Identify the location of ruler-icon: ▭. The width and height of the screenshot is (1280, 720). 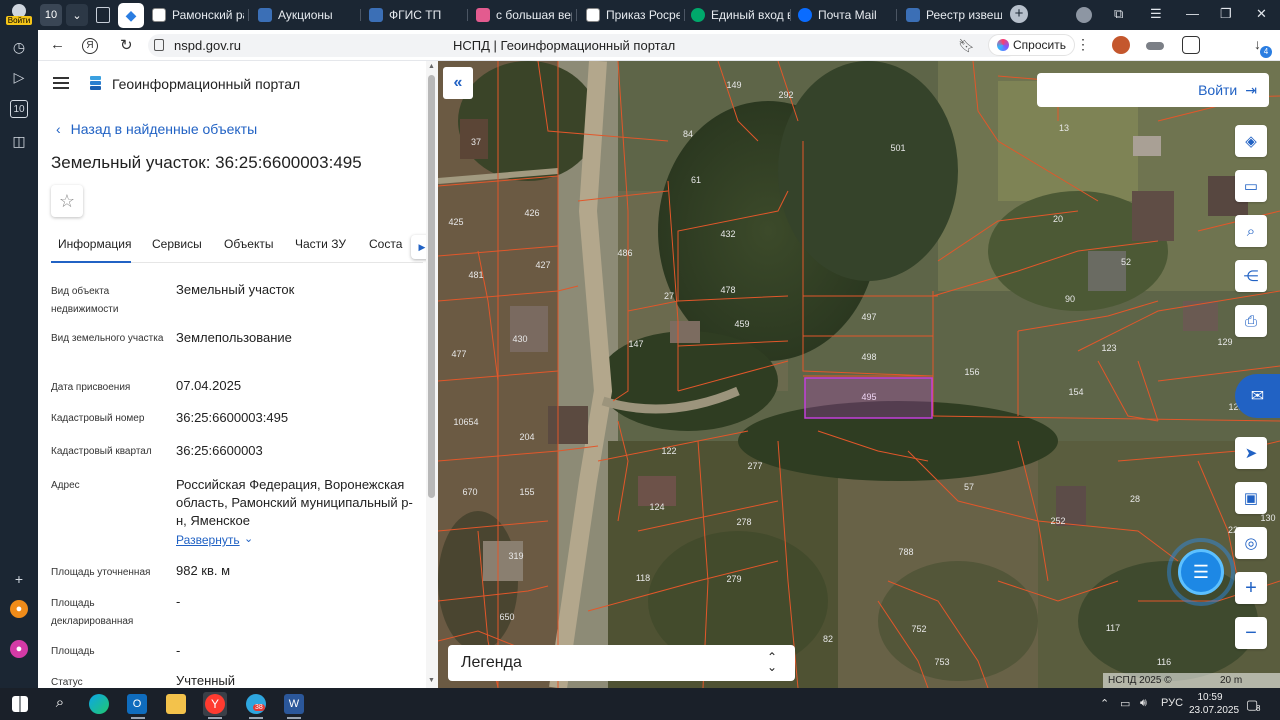
(1251, 186).